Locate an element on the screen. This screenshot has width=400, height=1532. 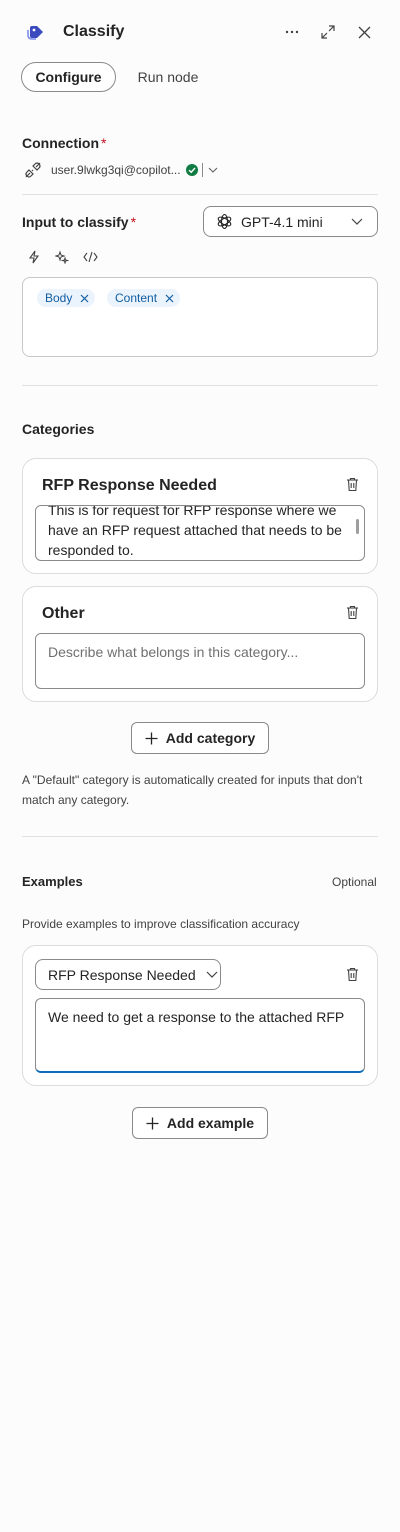
examples-heading: Examples is located at coordinates (52, 881).